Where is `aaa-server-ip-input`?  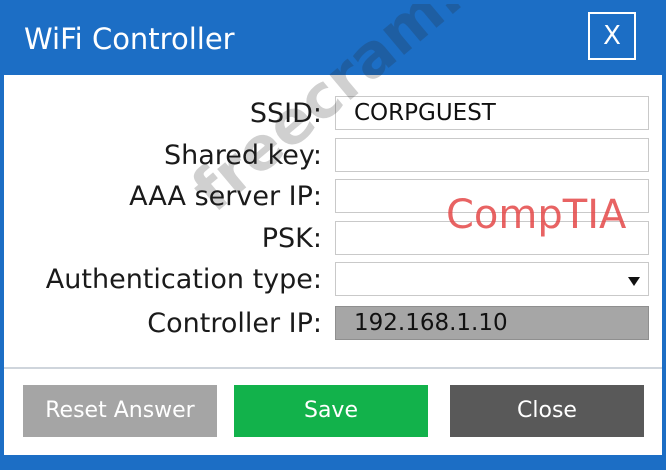 aaa-server-ip-input is located at coordinates (492, 196).